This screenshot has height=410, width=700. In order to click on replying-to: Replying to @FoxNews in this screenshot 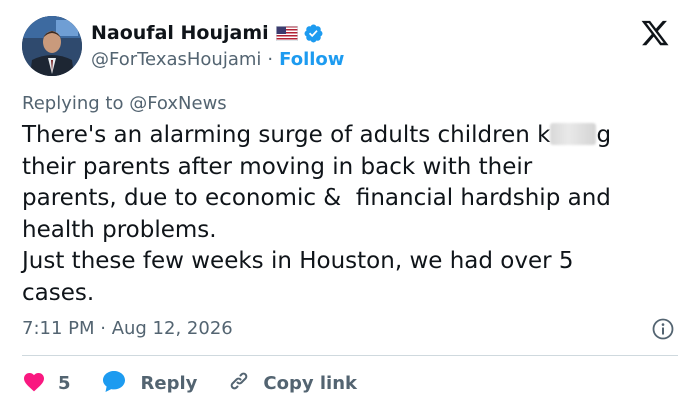, I will do `click(124, 103)`.